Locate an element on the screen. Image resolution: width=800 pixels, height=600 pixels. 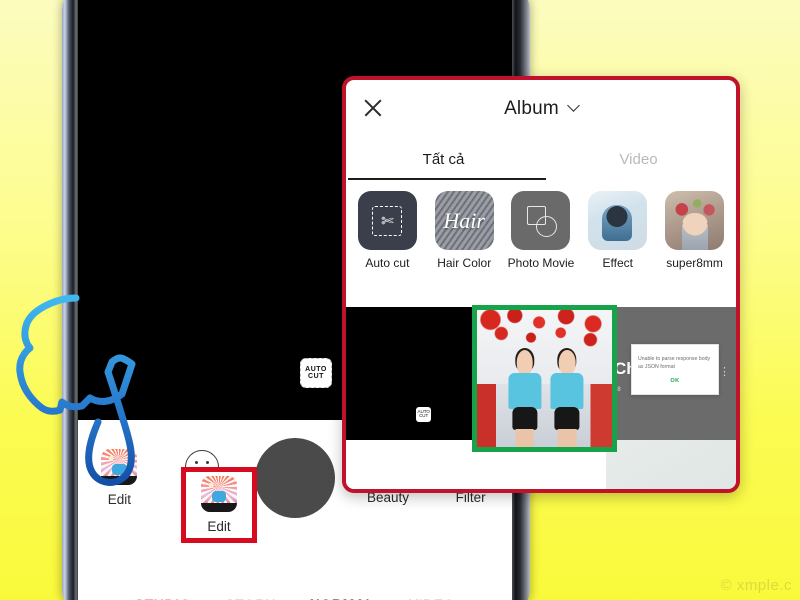
shutter-container is located at coordinates (294, 478).